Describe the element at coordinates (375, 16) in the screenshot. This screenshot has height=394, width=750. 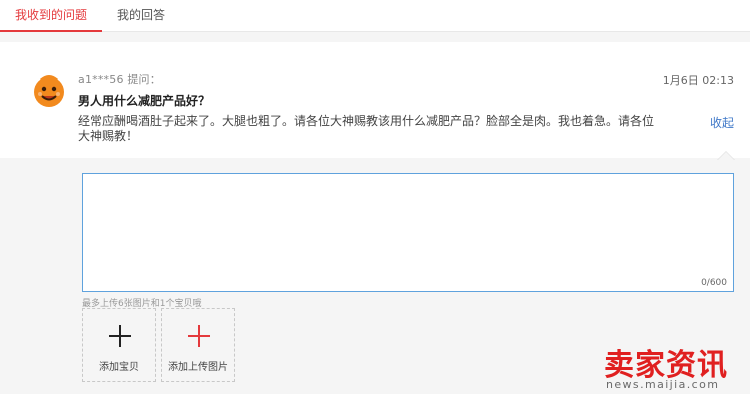
I see `tab-bar: 我收到的问题 我的回答` at that location.